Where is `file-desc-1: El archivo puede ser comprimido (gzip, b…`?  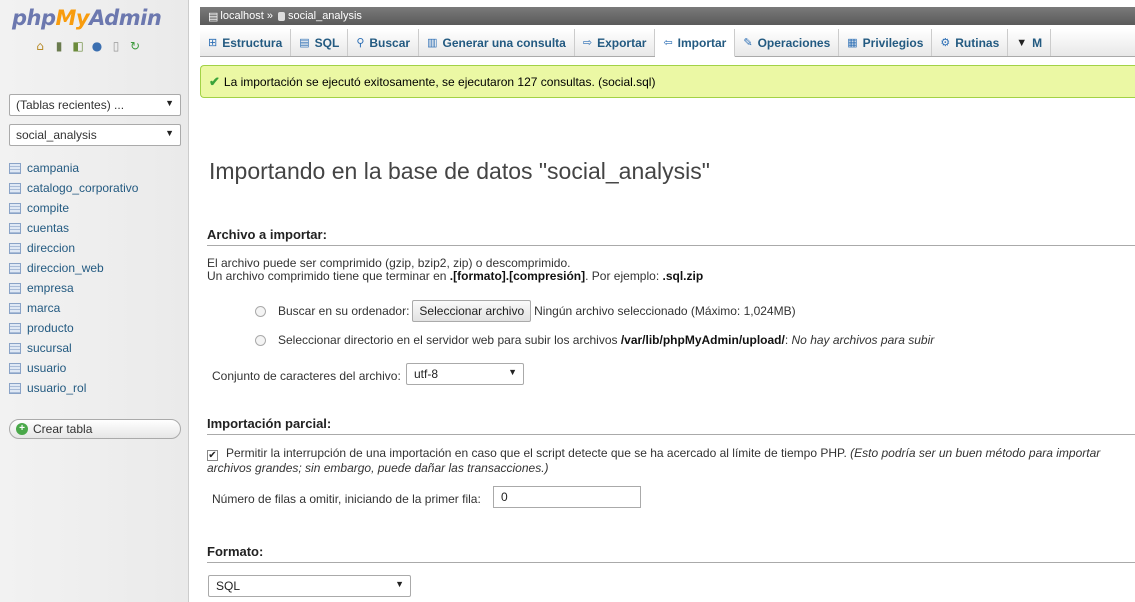 file-desc-1: El archivo puede ser comprimido (gzip, b… is located at coordinates (389, 263).